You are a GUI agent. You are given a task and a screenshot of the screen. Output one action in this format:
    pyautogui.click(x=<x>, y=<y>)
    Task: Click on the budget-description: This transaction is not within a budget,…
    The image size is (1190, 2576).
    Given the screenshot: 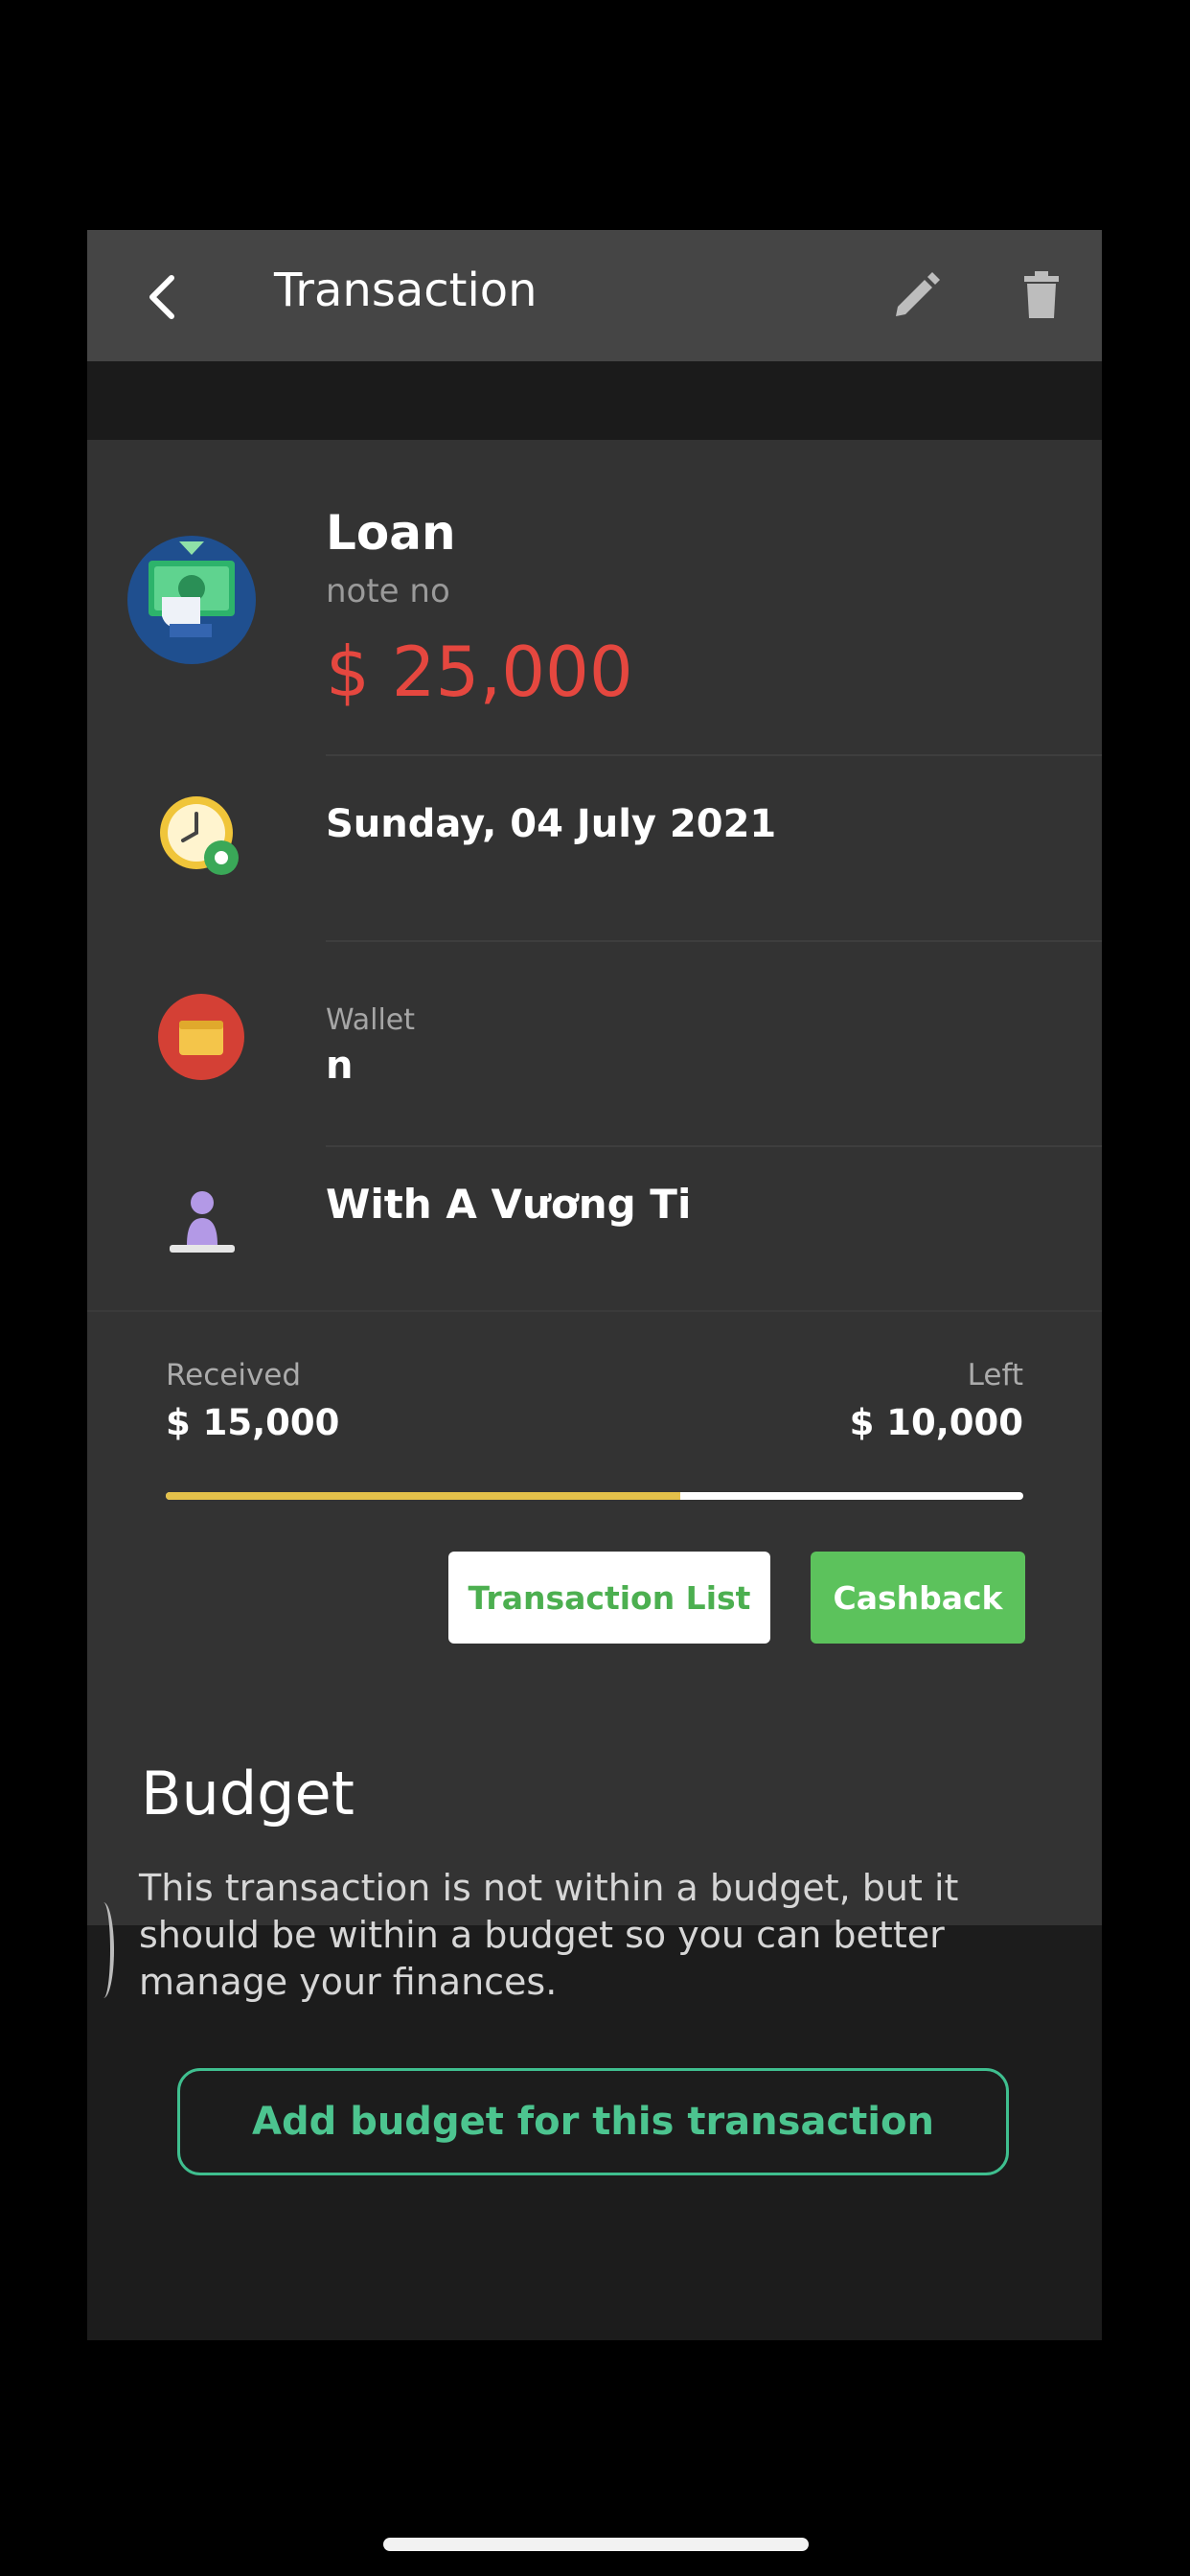 What is the action you would take?
    pyautogui.click(x=549, y=1935)
    